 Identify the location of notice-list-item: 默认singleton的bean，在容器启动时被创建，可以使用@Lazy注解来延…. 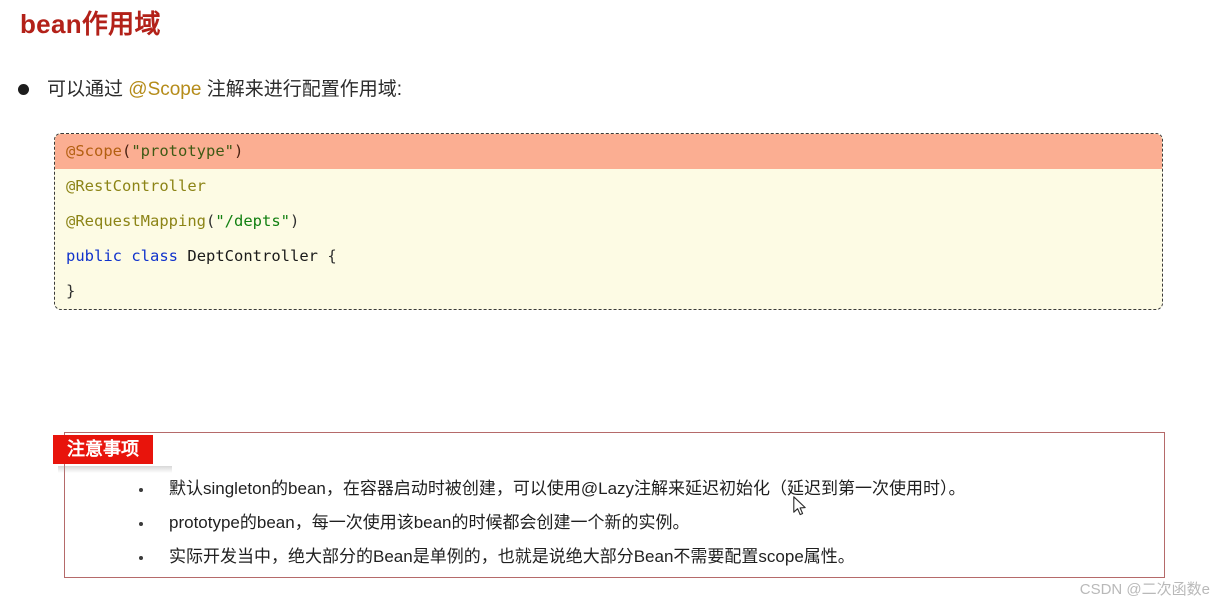
(552, 494).